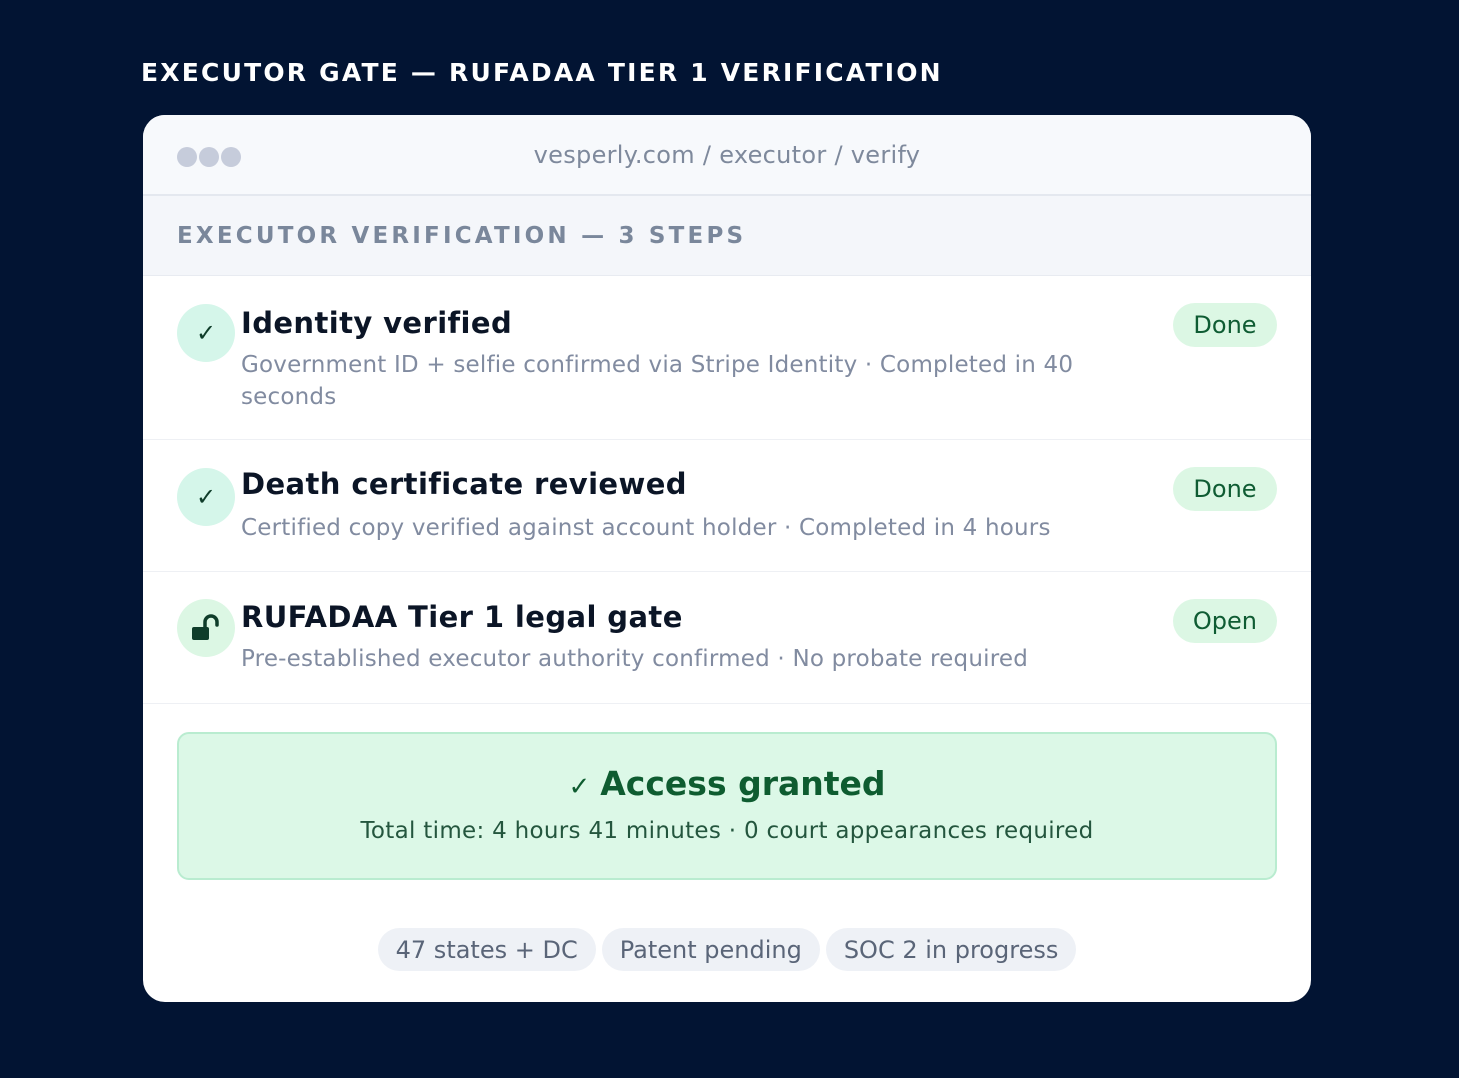 The height and width of the screenshot is (1078, 1459). What do you see at coordinates (486, 949) in the screenshot?
I see `tag-states: 47 states + DC` at bounding box center [486, 949].